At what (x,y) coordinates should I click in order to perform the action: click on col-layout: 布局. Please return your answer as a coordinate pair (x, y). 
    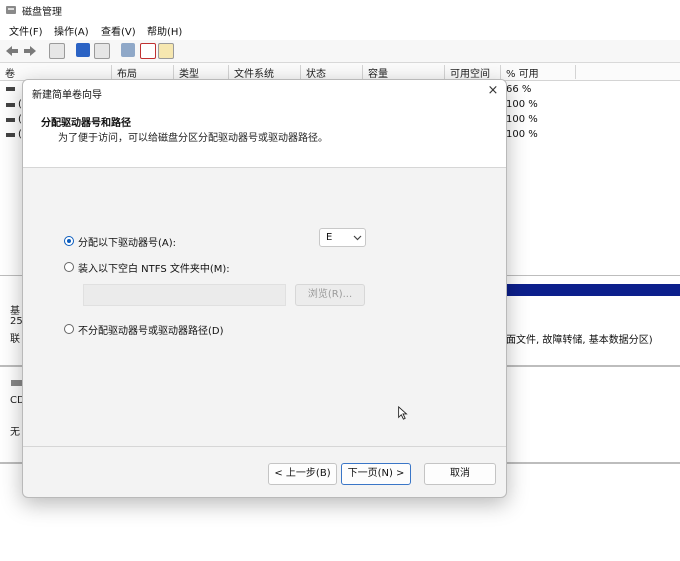
    Looking at the image, I should click on (143, 72).